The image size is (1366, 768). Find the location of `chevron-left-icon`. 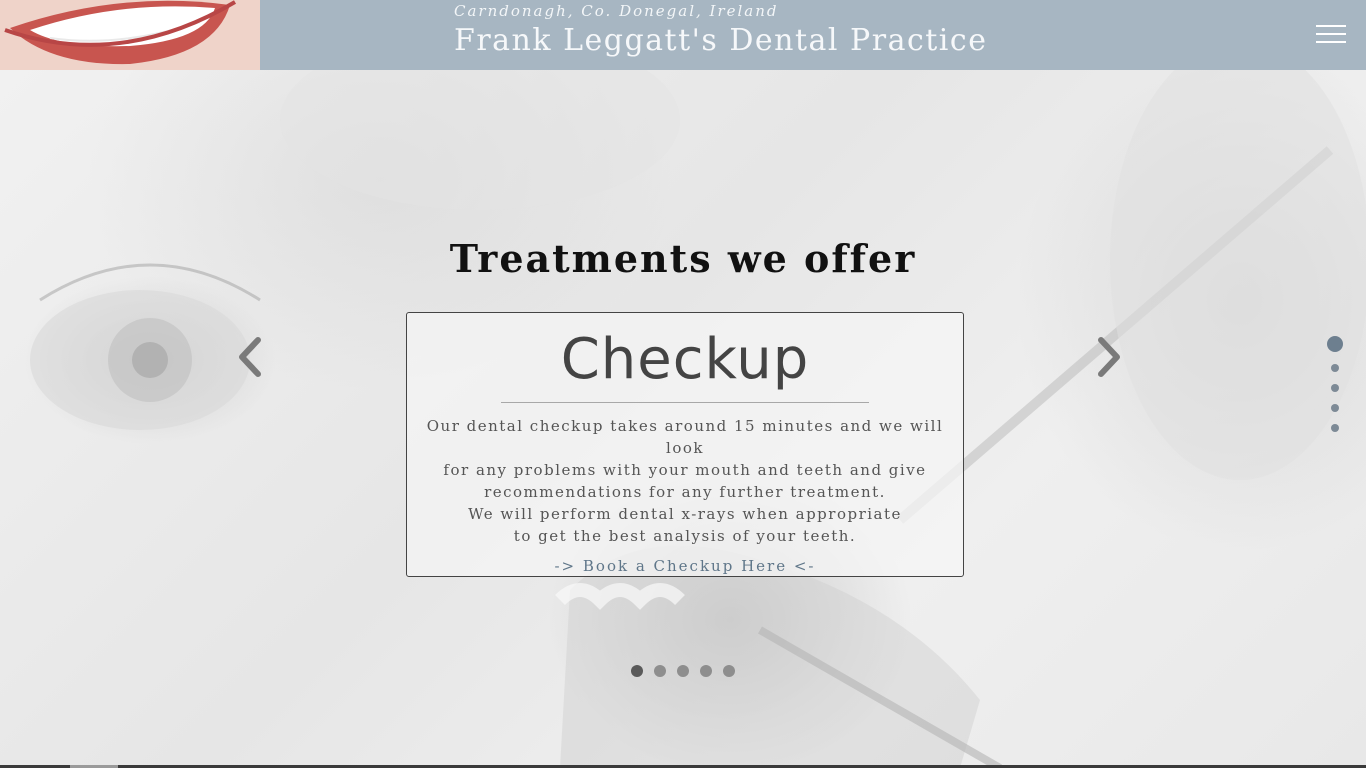

chevron-left-icon is located at coordinates (250, 357).